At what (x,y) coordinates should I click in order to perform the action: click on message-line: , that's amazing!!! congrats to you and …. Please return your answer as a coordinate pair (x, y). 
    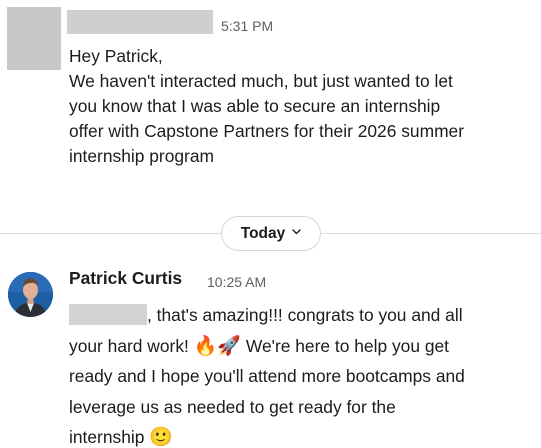
    Looking at the image, I should click on (303, 315).